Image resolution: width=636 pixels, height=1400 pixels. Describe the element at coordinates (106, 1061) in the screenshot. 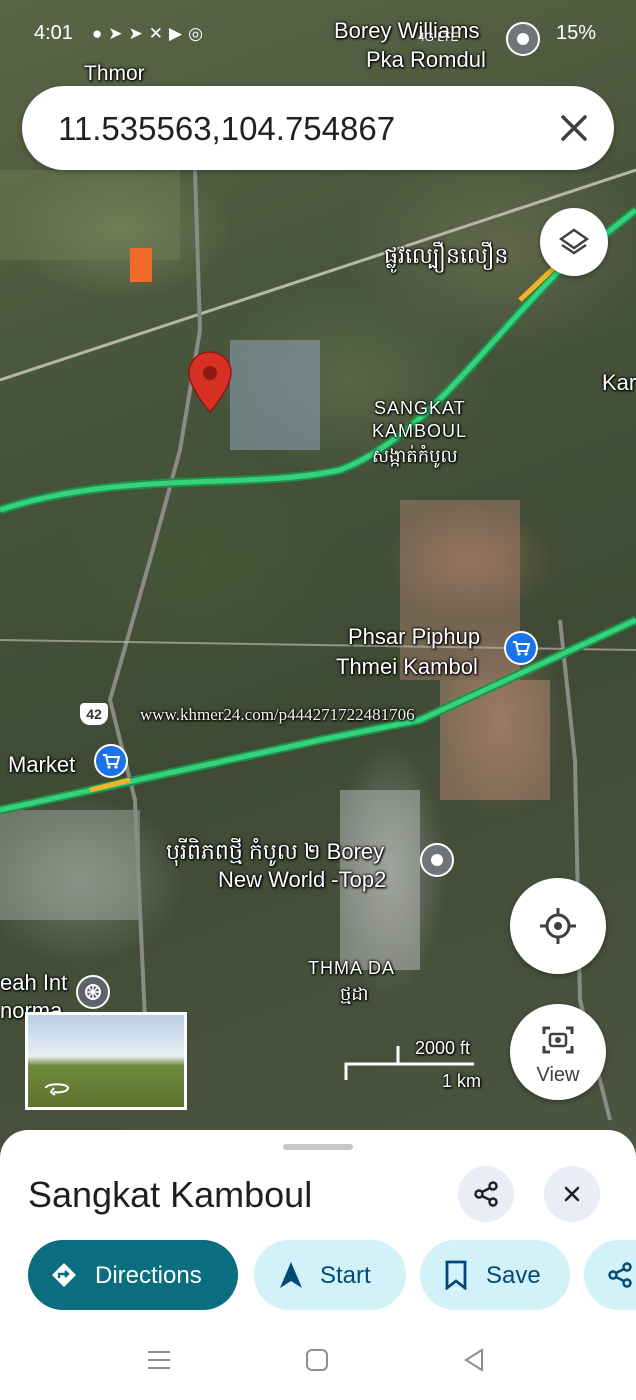

I see `street-view-thumbnail` at that location.